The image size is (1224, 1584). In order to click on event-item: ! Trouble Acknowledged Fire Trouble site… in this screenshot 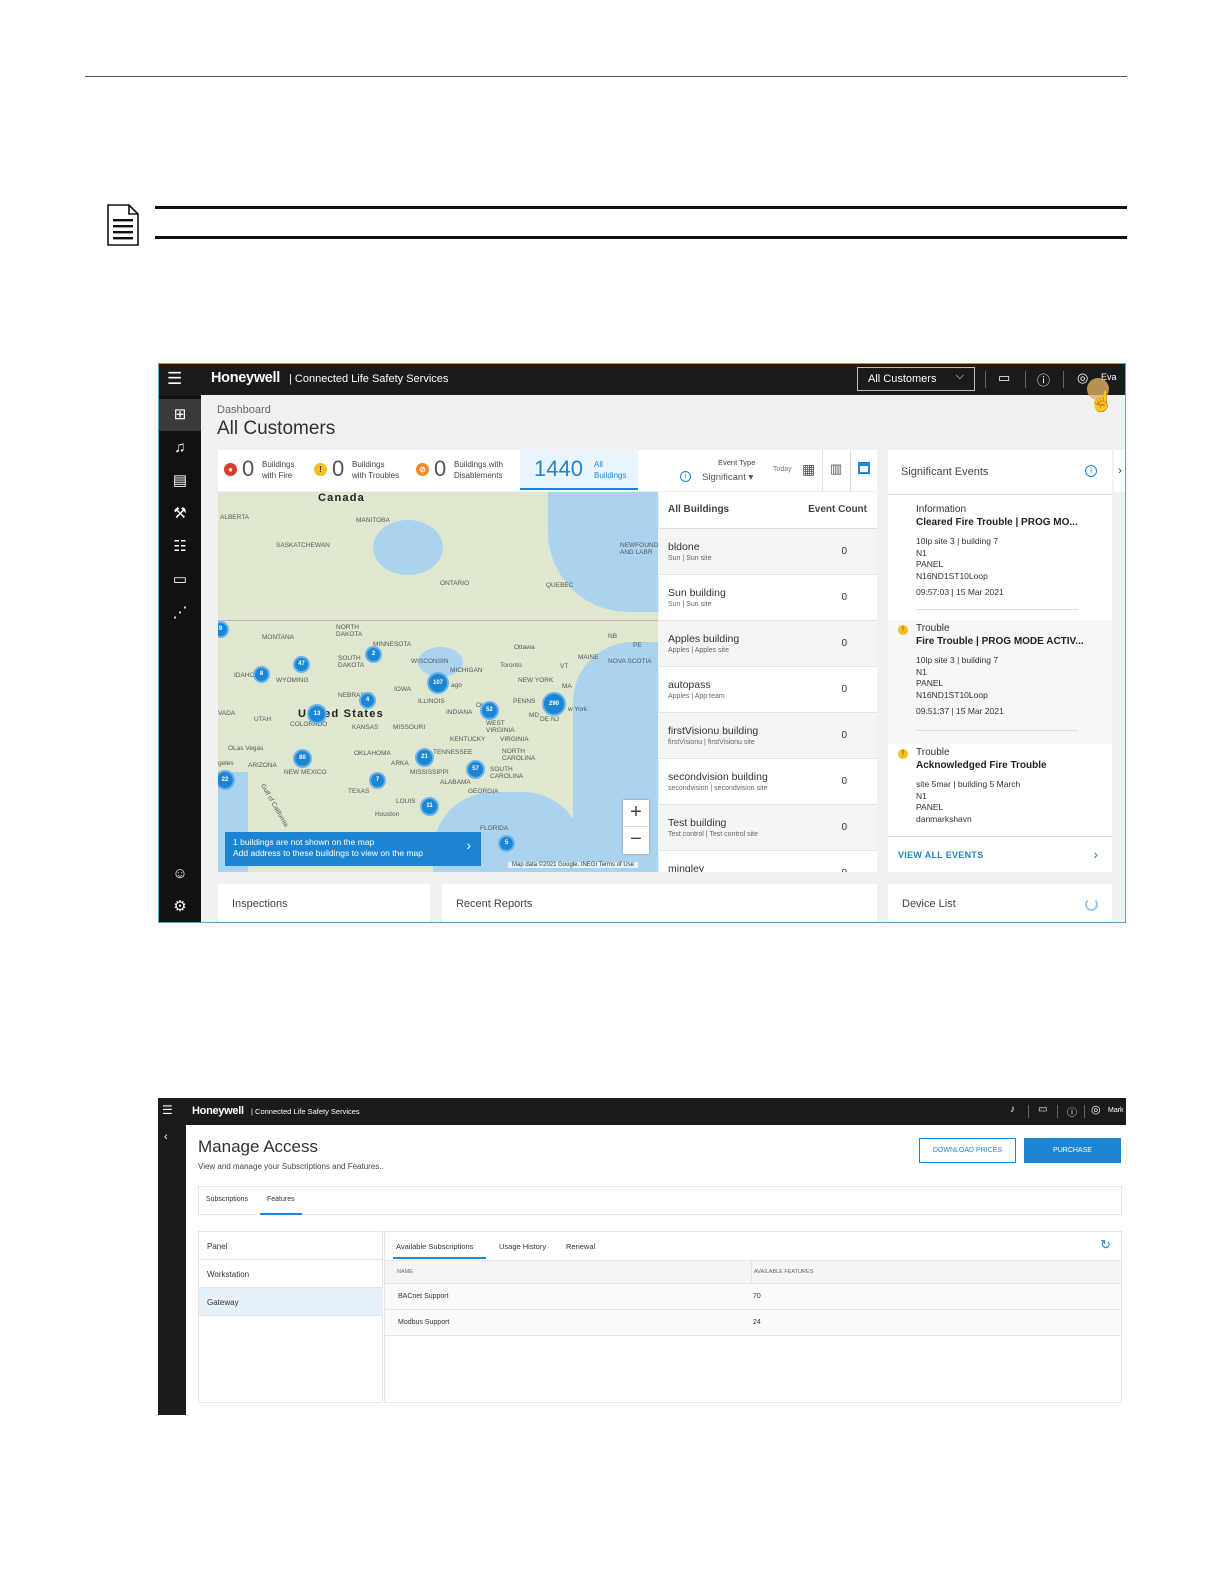, I will do `click(1000, 790)`.